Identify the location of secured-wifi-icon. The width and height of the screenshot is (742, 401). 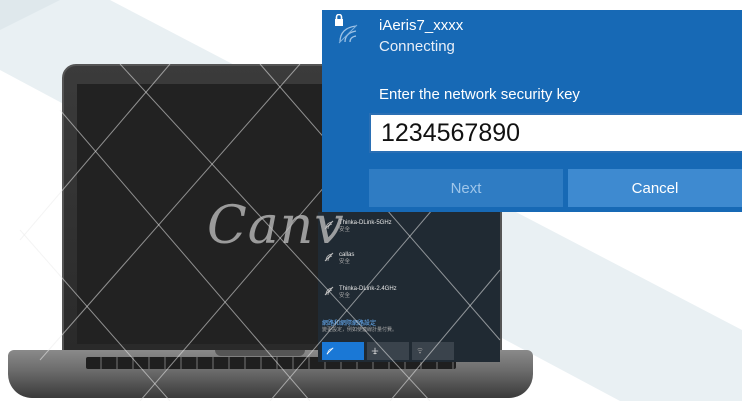
(346, 29).